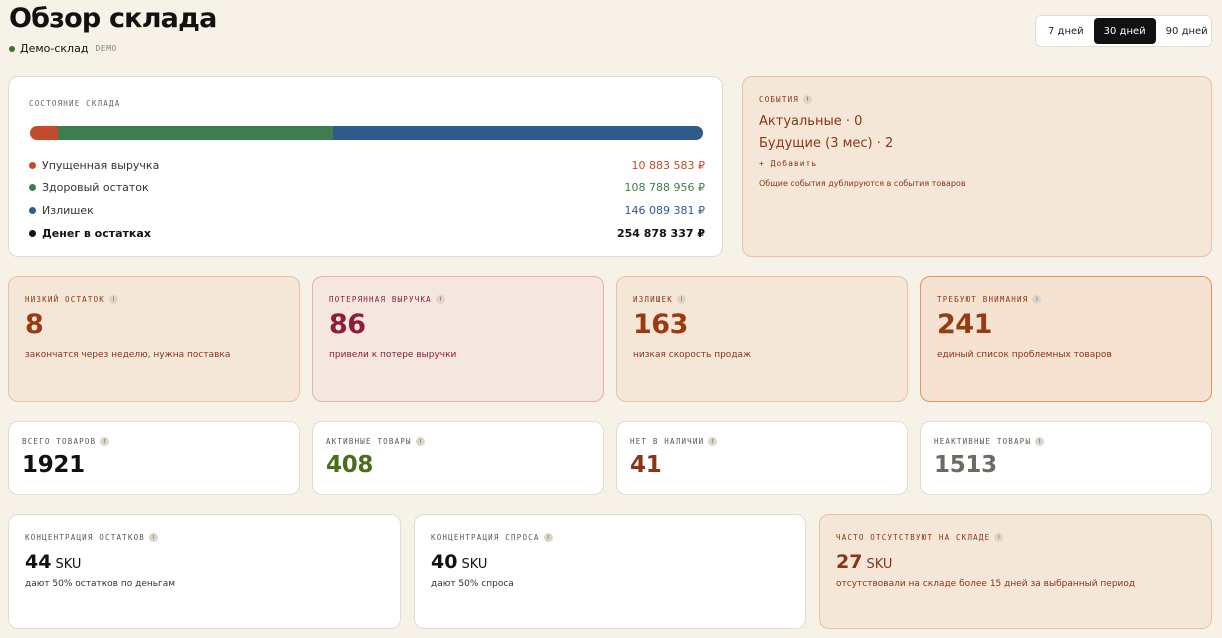  I want to click on period-7-days-button: 7 дней, so click(1066, 31).